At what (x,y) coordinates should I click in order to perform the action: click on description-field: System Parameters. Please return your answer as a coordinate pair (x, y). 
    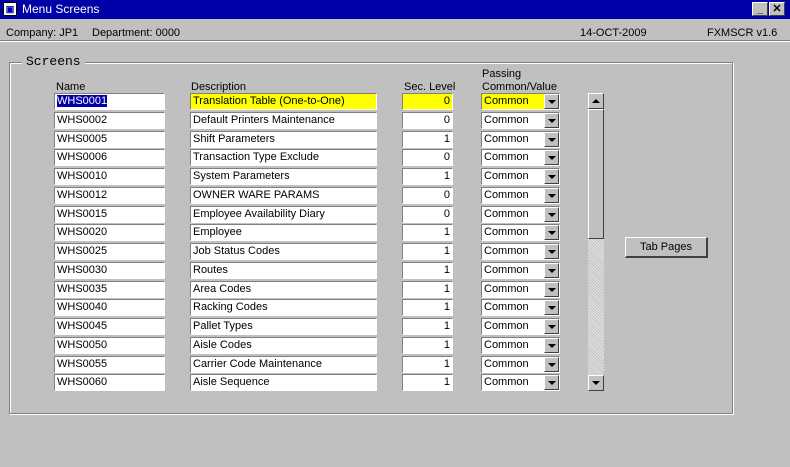
    Looking at the image, I should click on (283, 176).